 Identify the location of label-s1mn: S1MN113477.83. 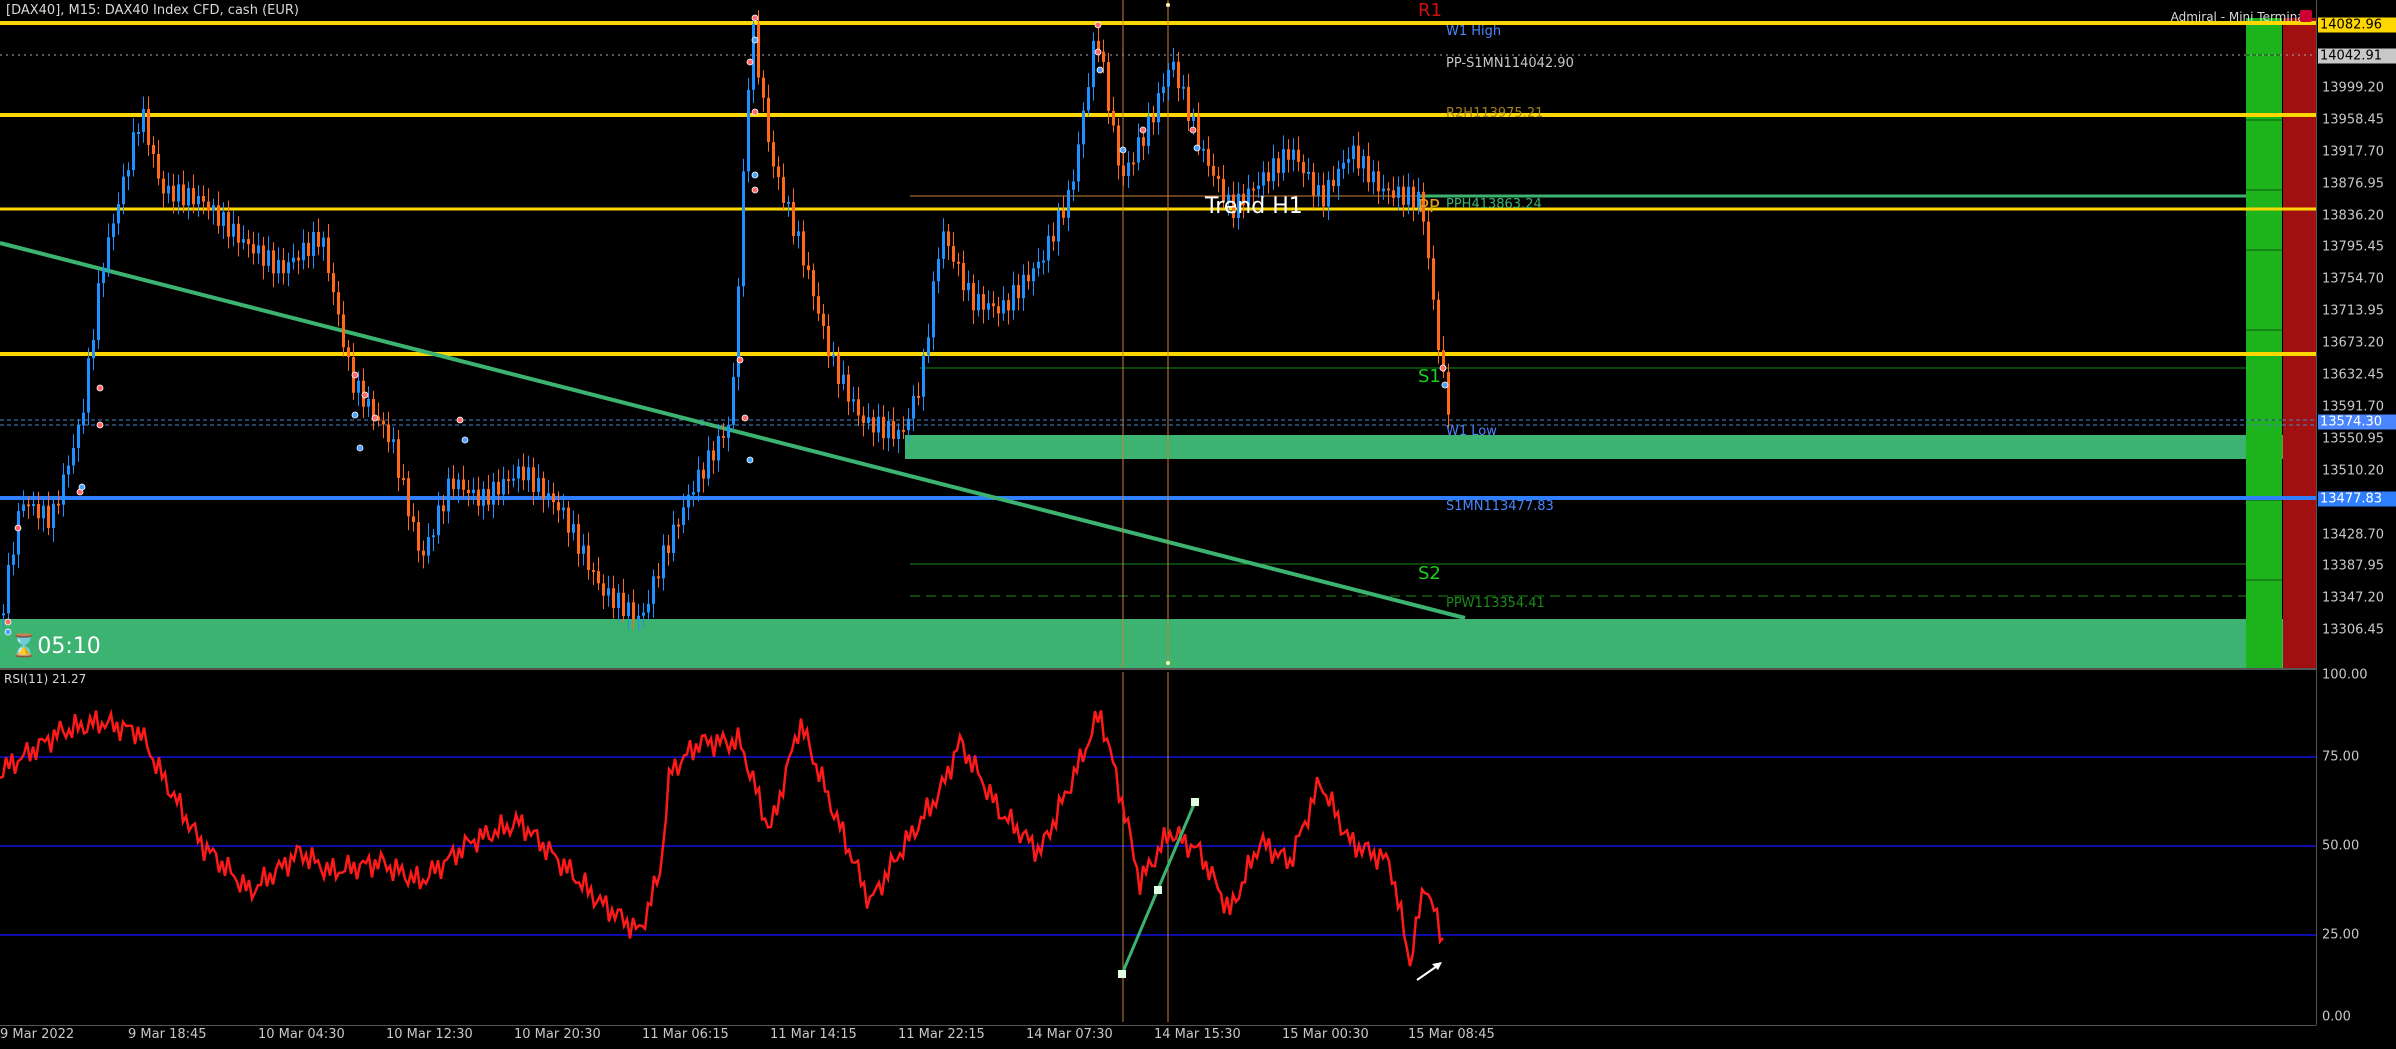
(1500, 506).